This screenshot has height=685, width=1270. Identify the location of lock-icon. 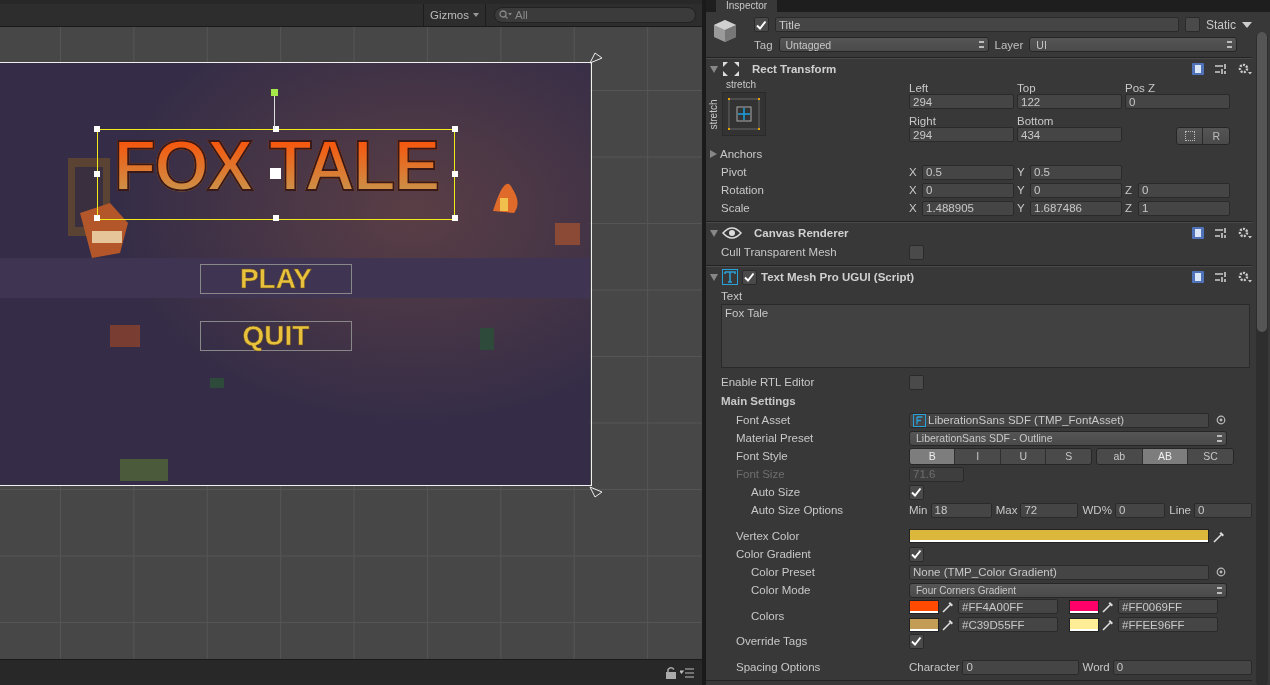
(671, 672).